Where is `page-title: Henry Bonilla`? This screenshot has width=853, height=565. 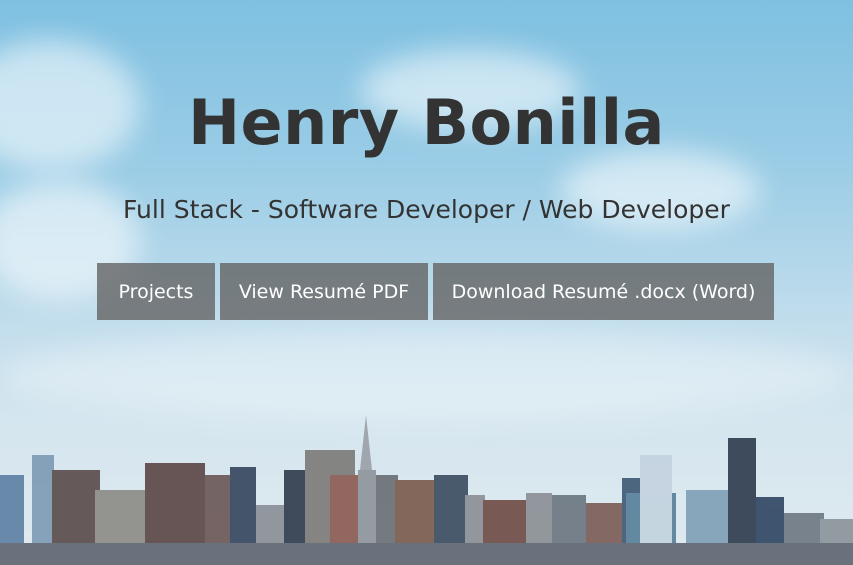 page-title: Henry Bonilla is located at coordinates (426, 122).